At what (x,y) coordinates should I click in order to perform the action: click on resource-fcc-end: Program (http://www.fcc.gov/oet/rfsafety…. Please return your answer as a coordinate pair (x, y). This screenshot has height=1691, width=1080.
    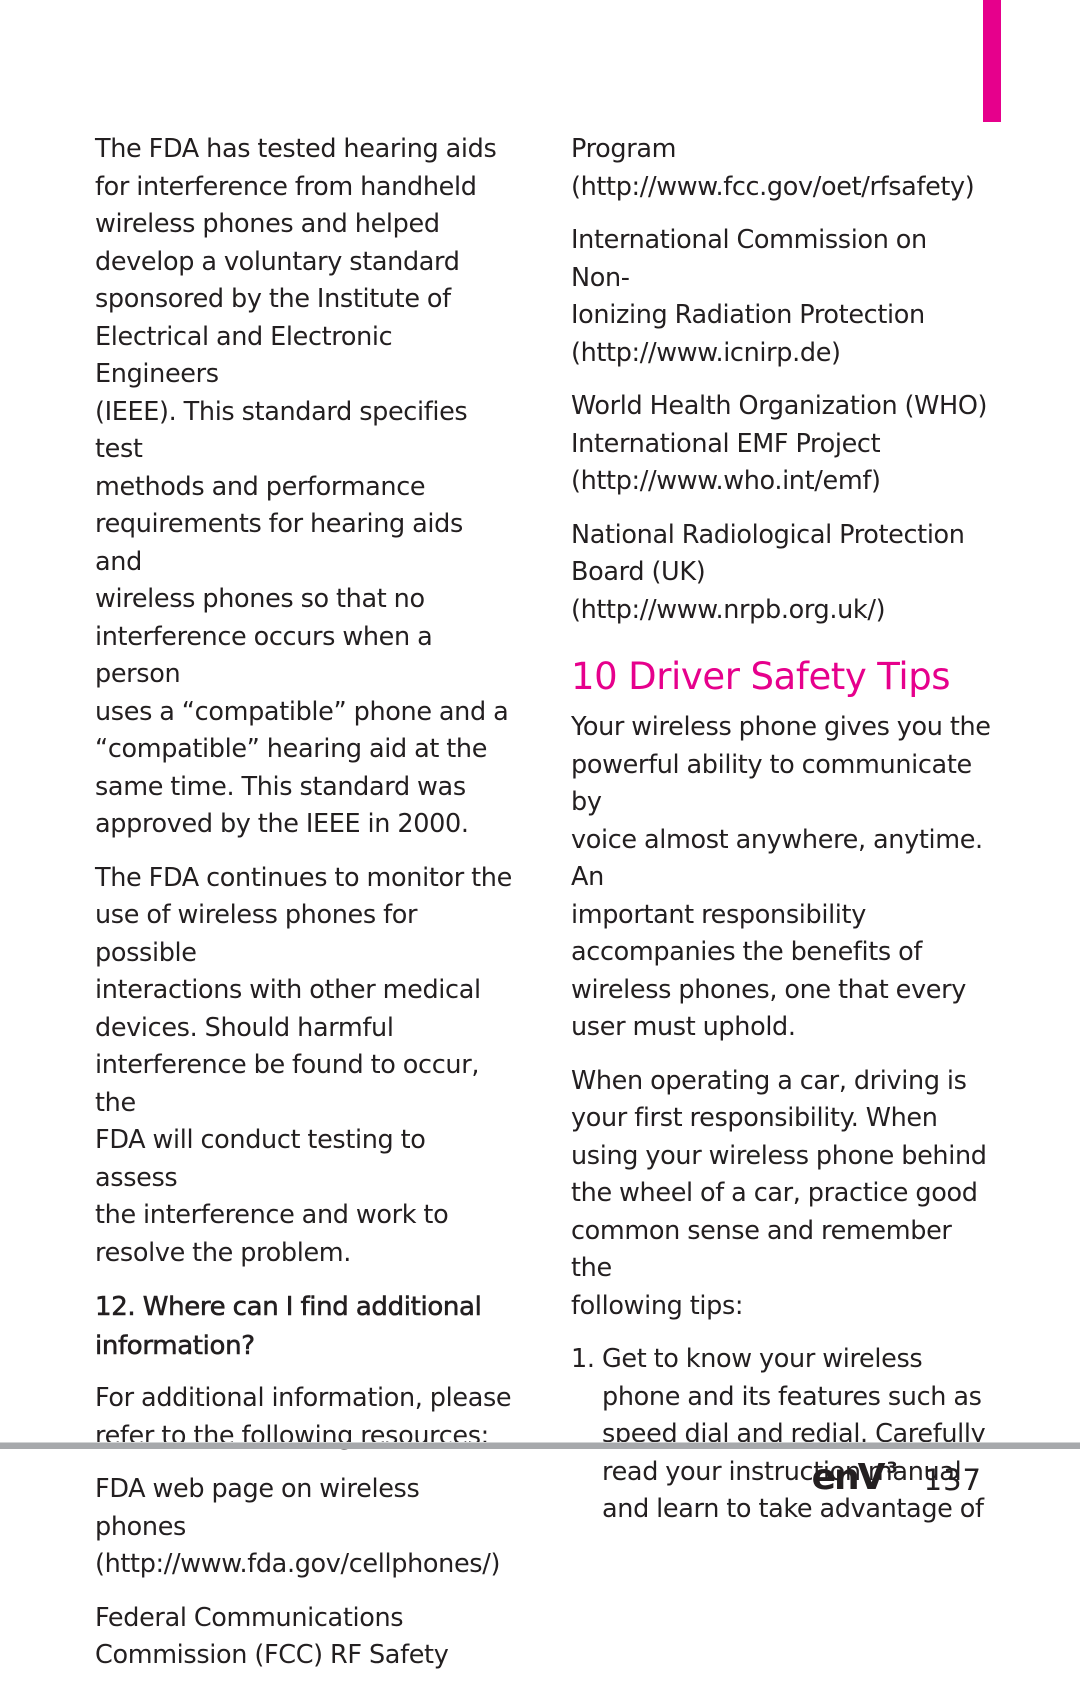
    Looking at the image, I should click on (773, 168).